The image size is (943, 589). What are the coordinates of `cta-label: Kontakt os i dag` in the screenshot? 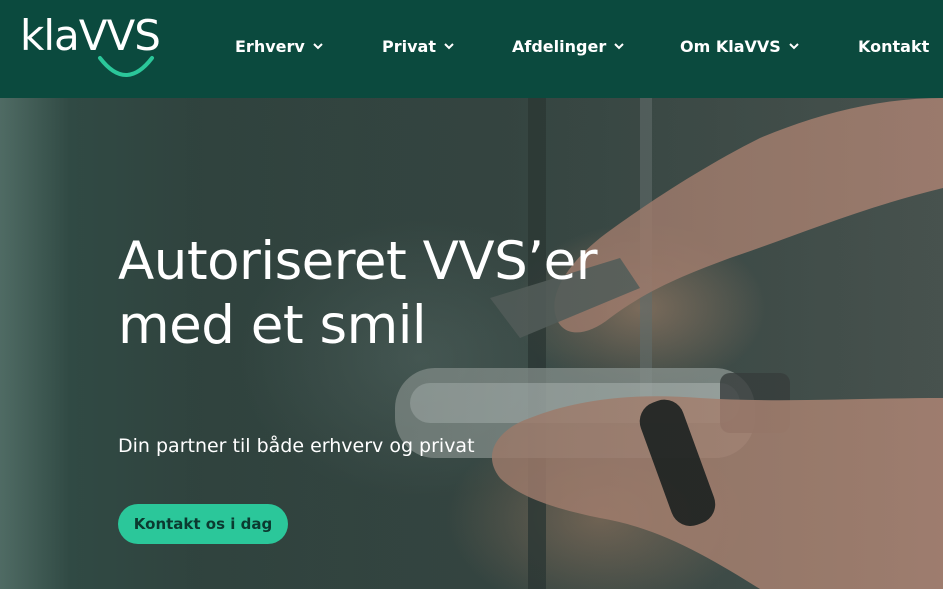 It's located at (203, 524).